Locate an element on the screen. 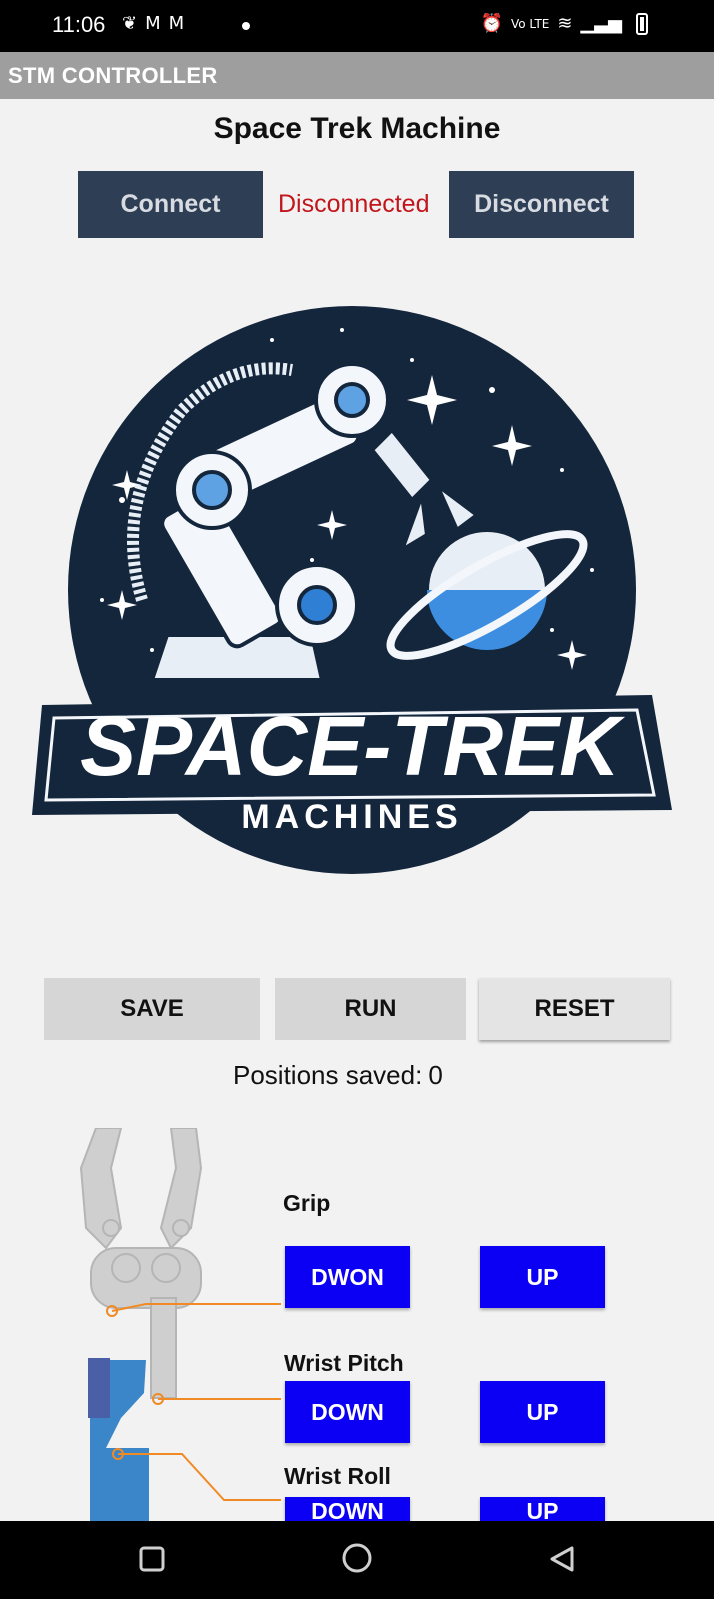  wifi-icon: ≋ is located at coordinates (565, 23).